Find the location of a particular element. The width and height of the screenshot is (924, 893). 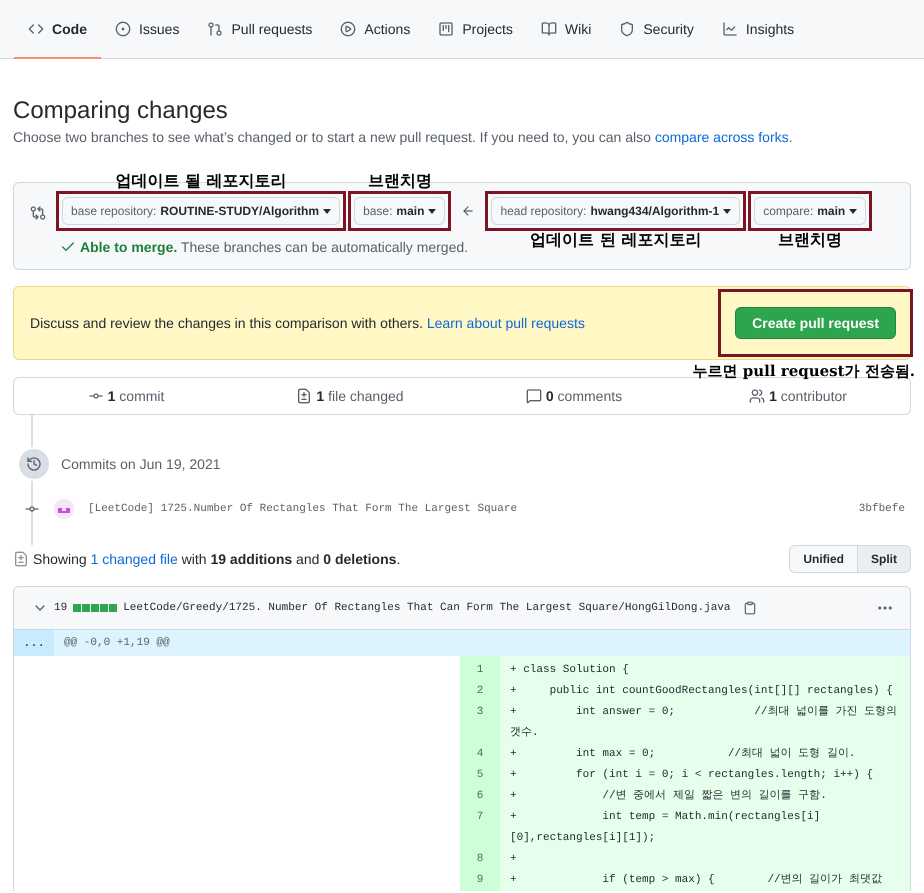

nav-tab: Code is located at coordinates (57, 29).